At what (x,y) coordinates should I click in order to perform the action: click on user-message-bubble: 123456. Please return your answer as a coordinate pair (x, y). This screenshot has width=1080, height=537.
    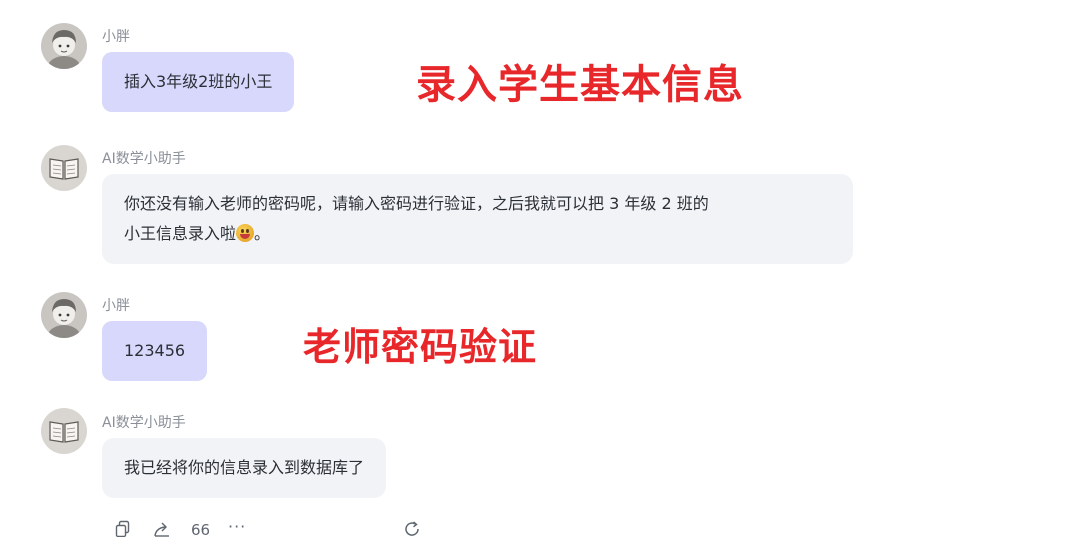
    Looking at the image, I should click on (155, 351).